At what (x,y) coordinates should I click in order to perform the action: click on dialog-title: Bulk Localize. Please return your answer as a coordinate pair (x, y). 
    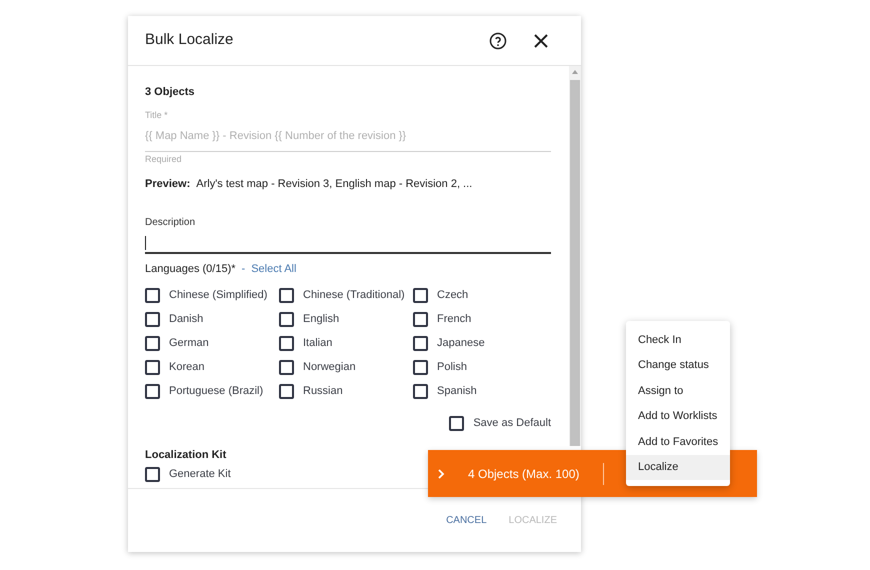
    Looking at the image, I should click on (189, 40).